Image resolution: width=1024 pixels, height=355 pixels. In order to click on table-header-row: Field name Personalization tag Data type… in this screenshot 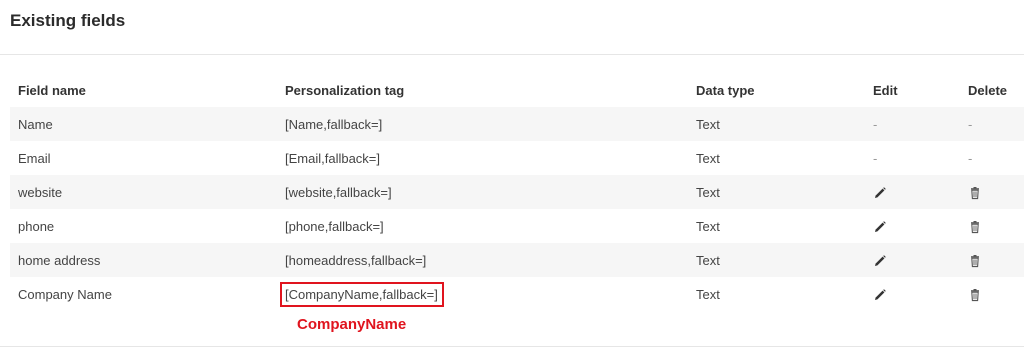, I will do `click(517, 90)`.